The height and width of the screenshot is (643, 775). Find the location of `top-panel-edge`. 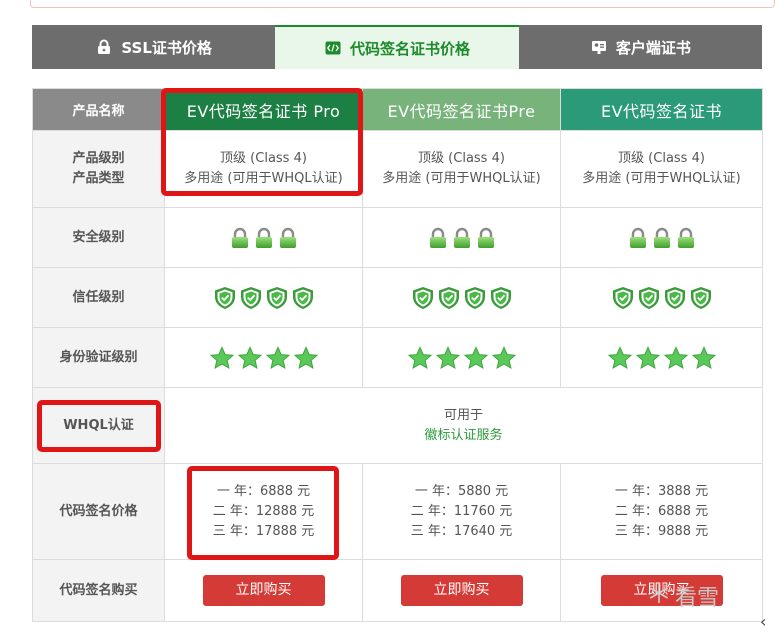

top-panel-edge is located at coordinates (402, 4).